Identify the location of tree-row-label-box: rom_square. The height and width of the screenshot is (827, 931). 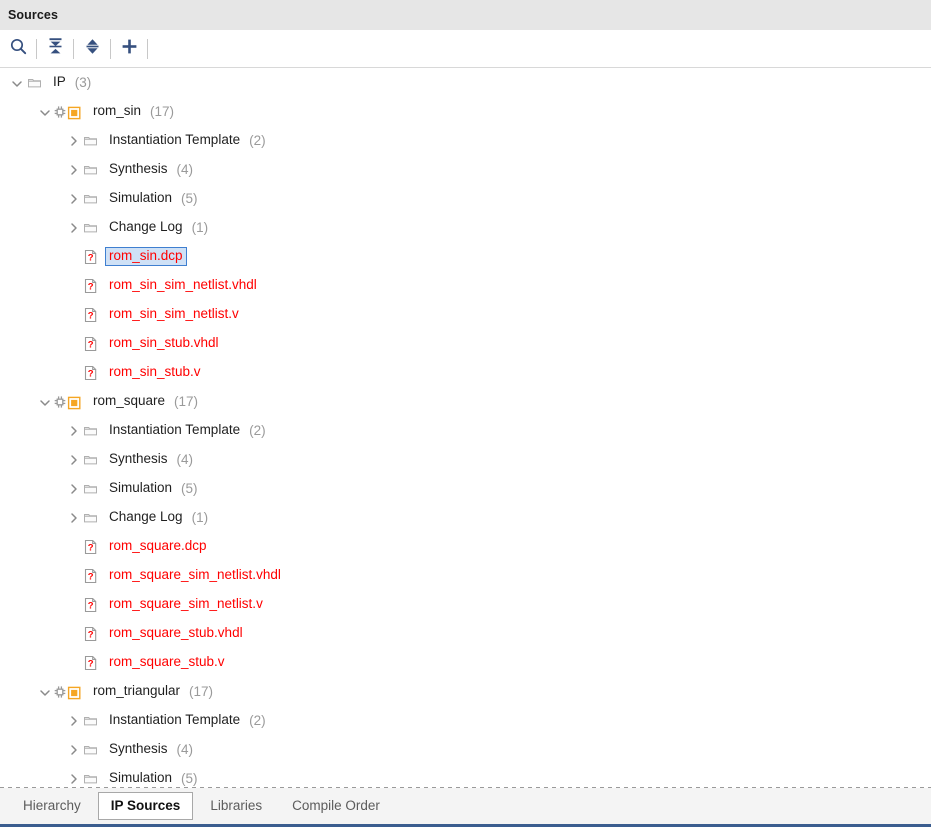
(129, 401).